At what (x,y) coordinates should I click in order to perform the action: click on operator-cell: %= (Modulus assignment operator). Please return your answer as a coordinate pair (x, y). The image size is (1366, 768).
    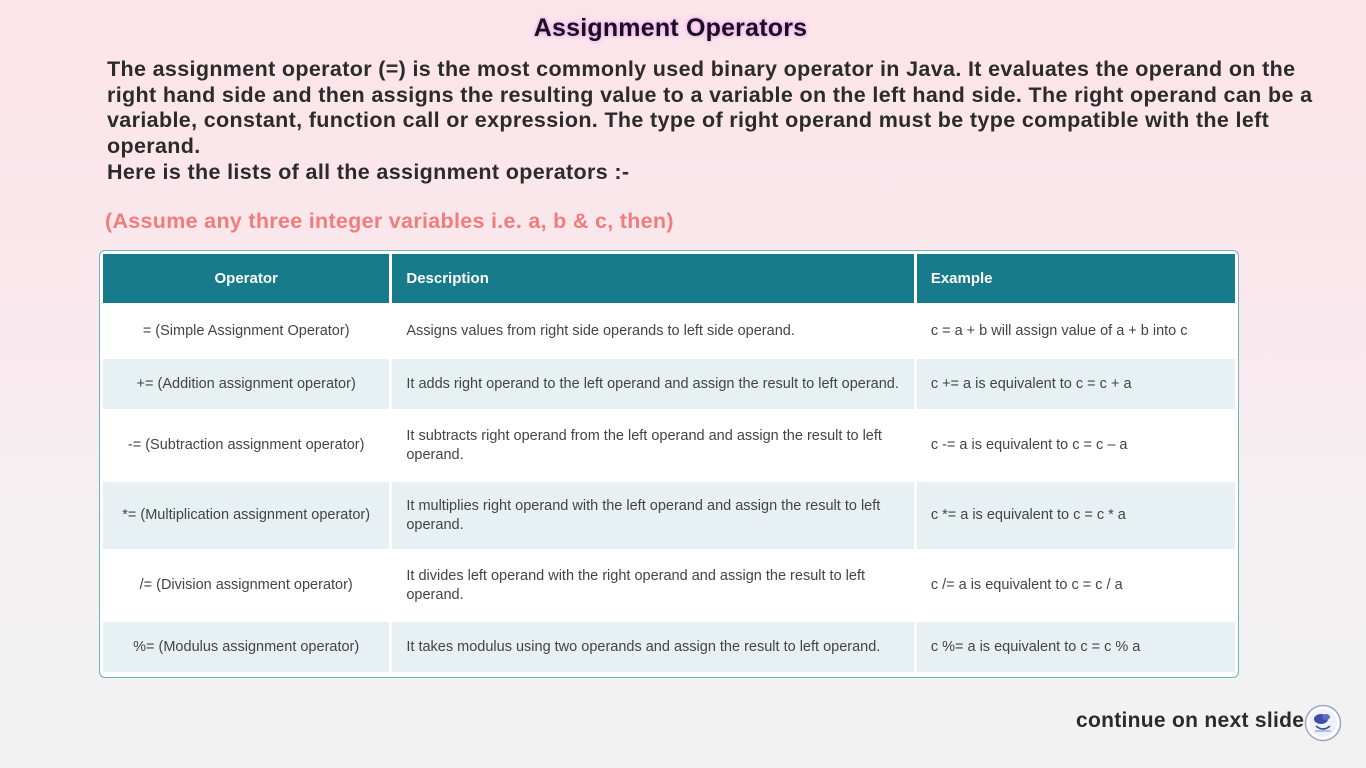
    Looking at the image, I should click on (246, 647).